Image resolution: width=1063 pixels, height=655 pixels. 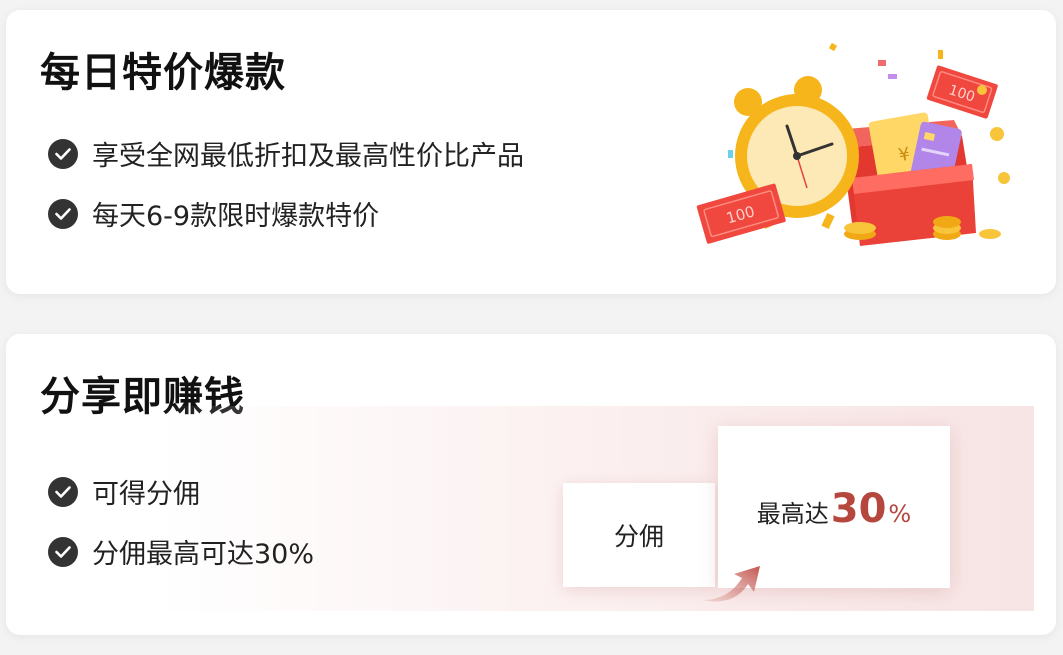 I want to click on alarm-clock-gift-illustration: 100 ¥ 100, so click(x=853, y=144).